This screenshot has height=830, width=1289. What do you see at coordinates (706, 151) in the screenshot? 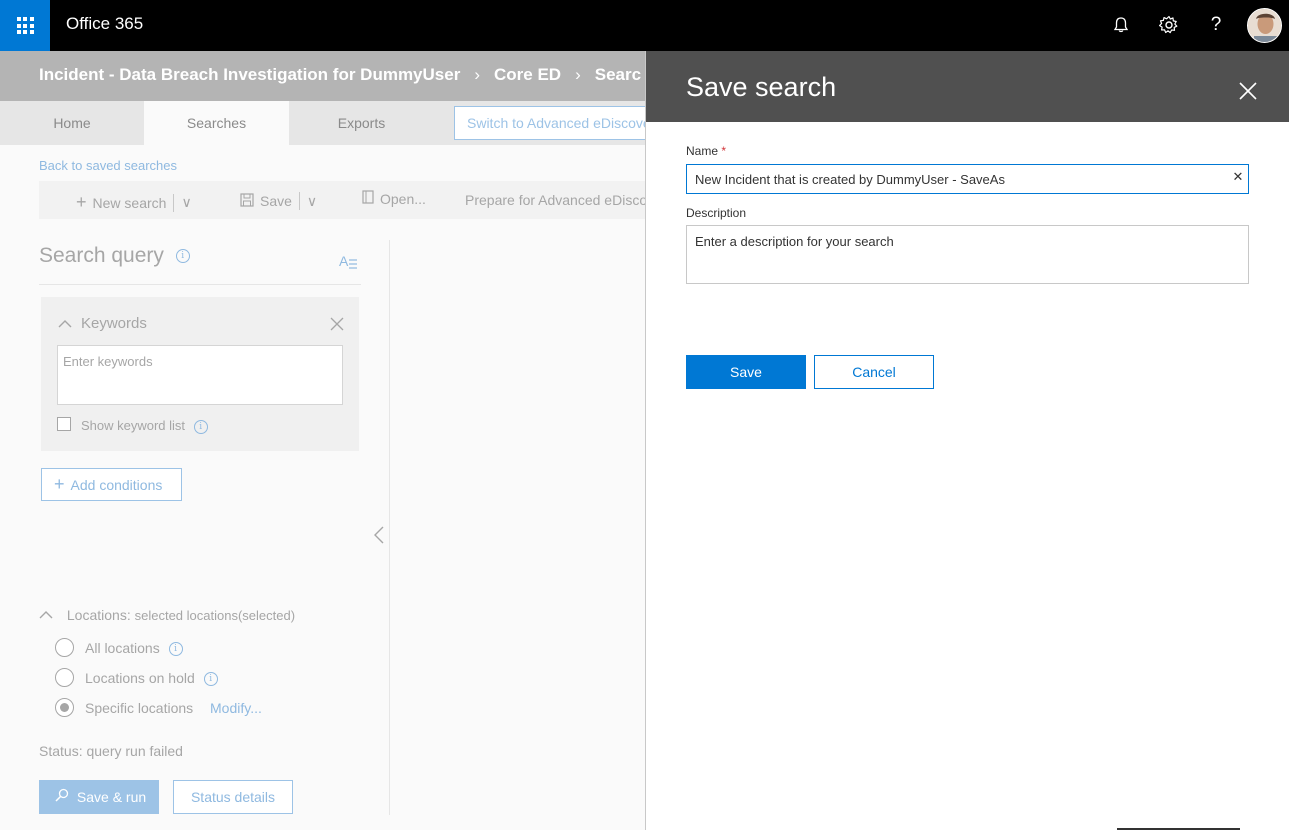
I see `name-label: Name *` at bounding box center [706, 151].